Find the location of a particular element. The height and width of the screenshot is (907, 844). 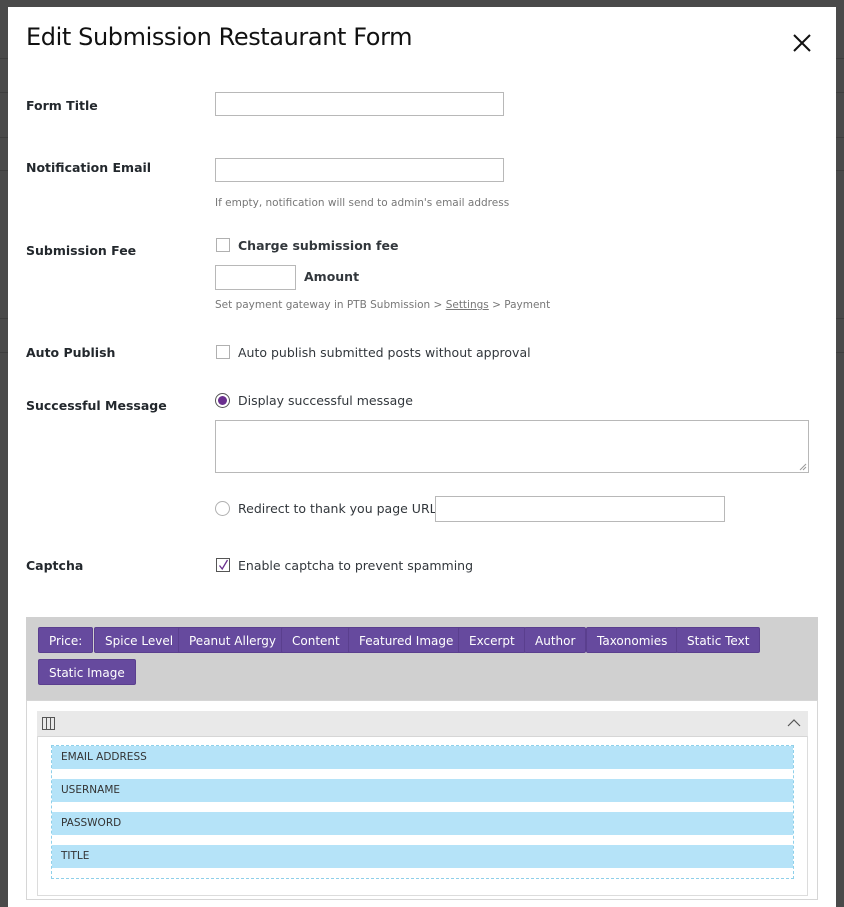

close-button is located at coordinates (802, 43).